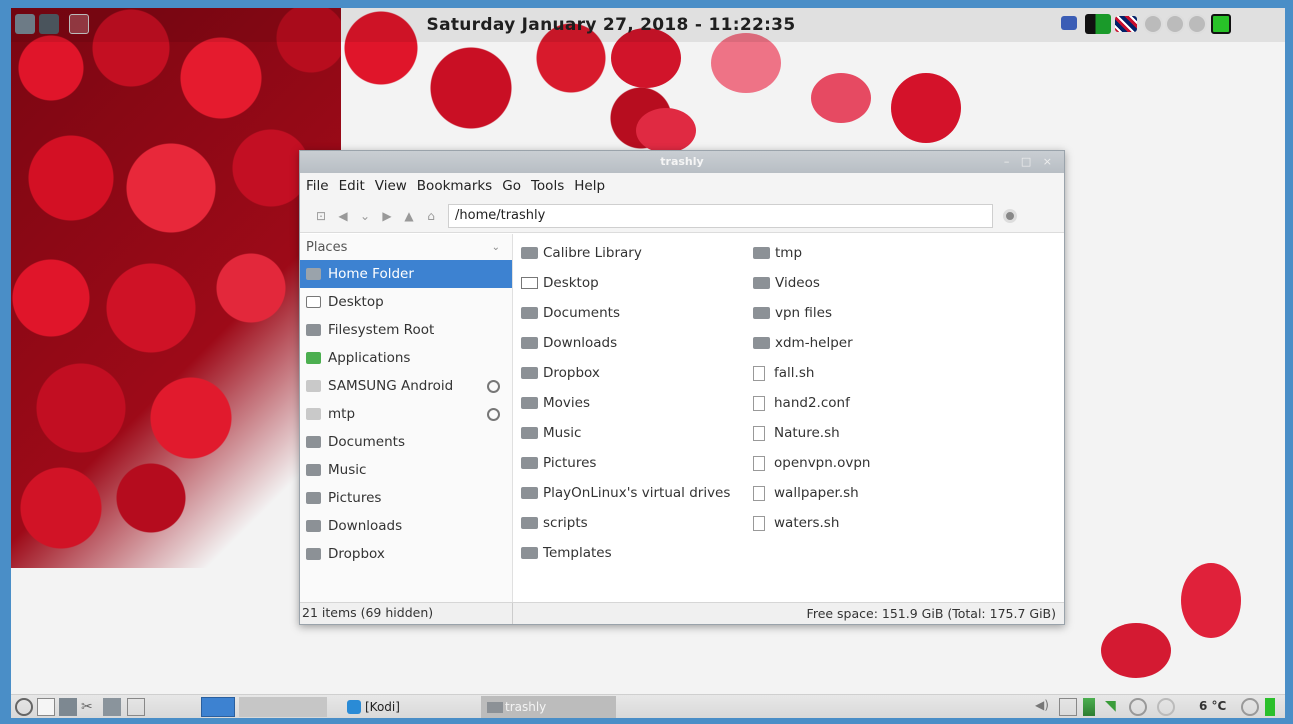 The image size is (1293, 724). I want to click on folder-item: scripts, so click(625, 523).